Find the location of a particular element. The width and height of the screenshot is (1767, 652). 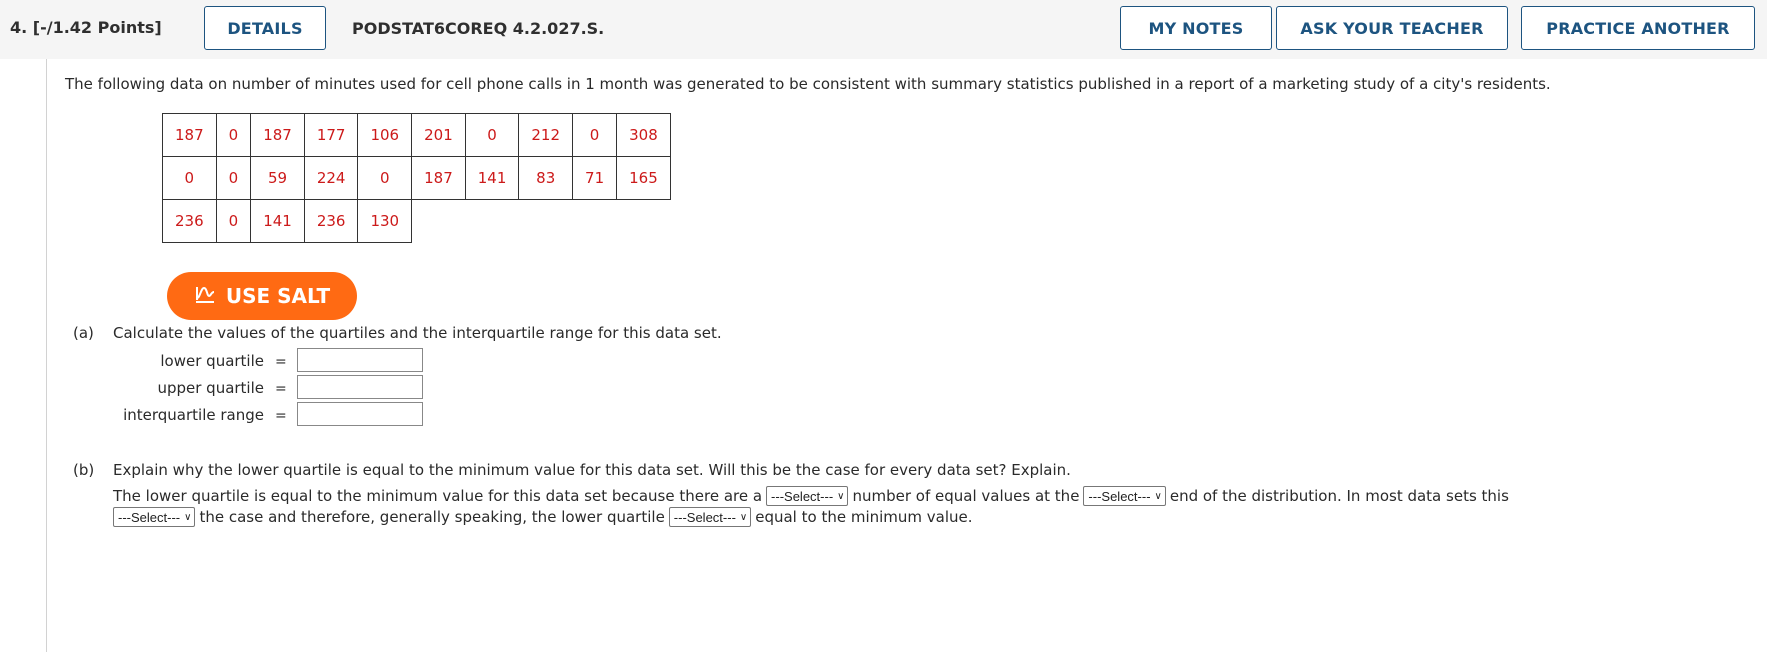

data-cell: 308 is located at coordinates (643, 135).